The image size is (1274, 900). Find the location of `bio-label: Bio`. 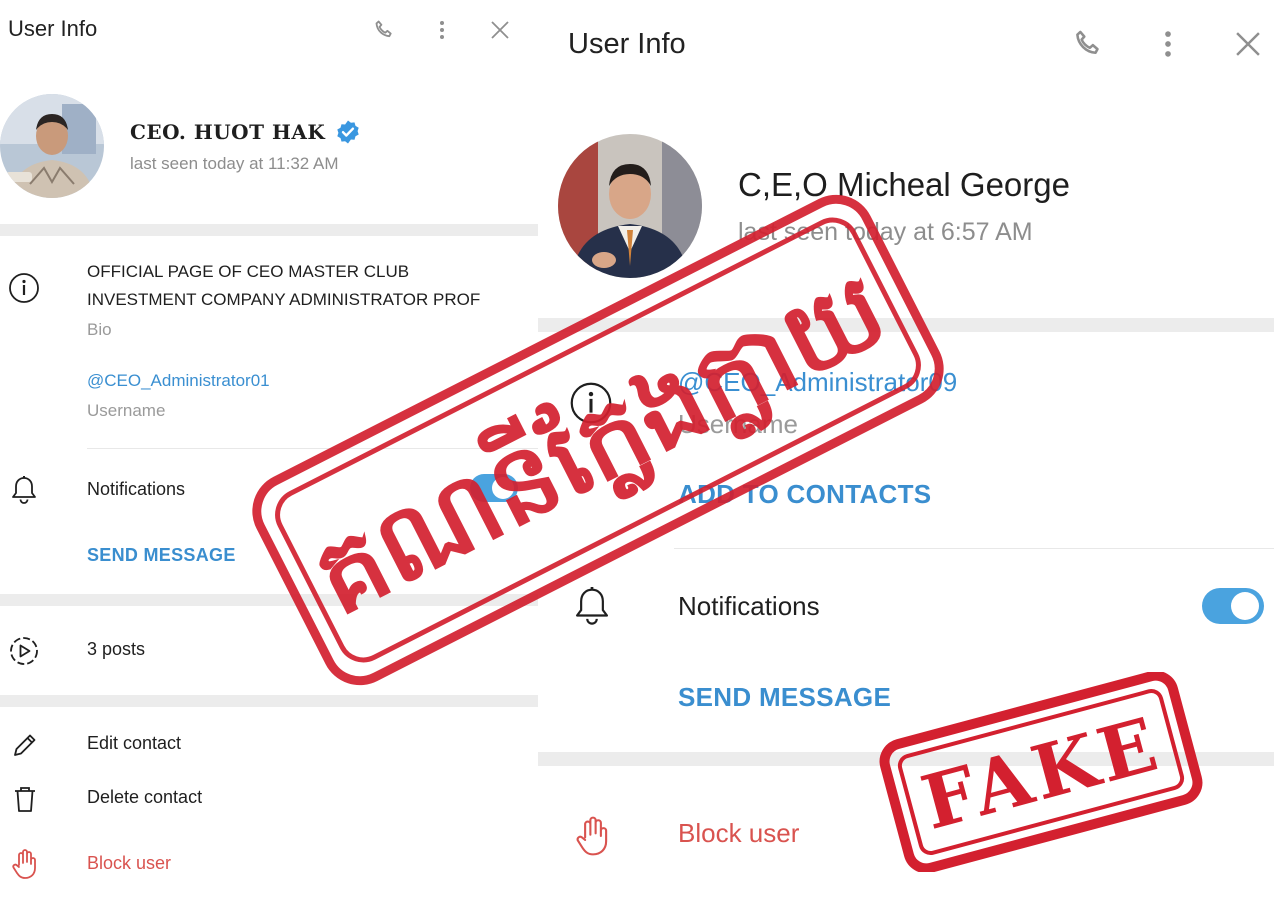

bio-label: Bio is located at coordinates (99, 329).